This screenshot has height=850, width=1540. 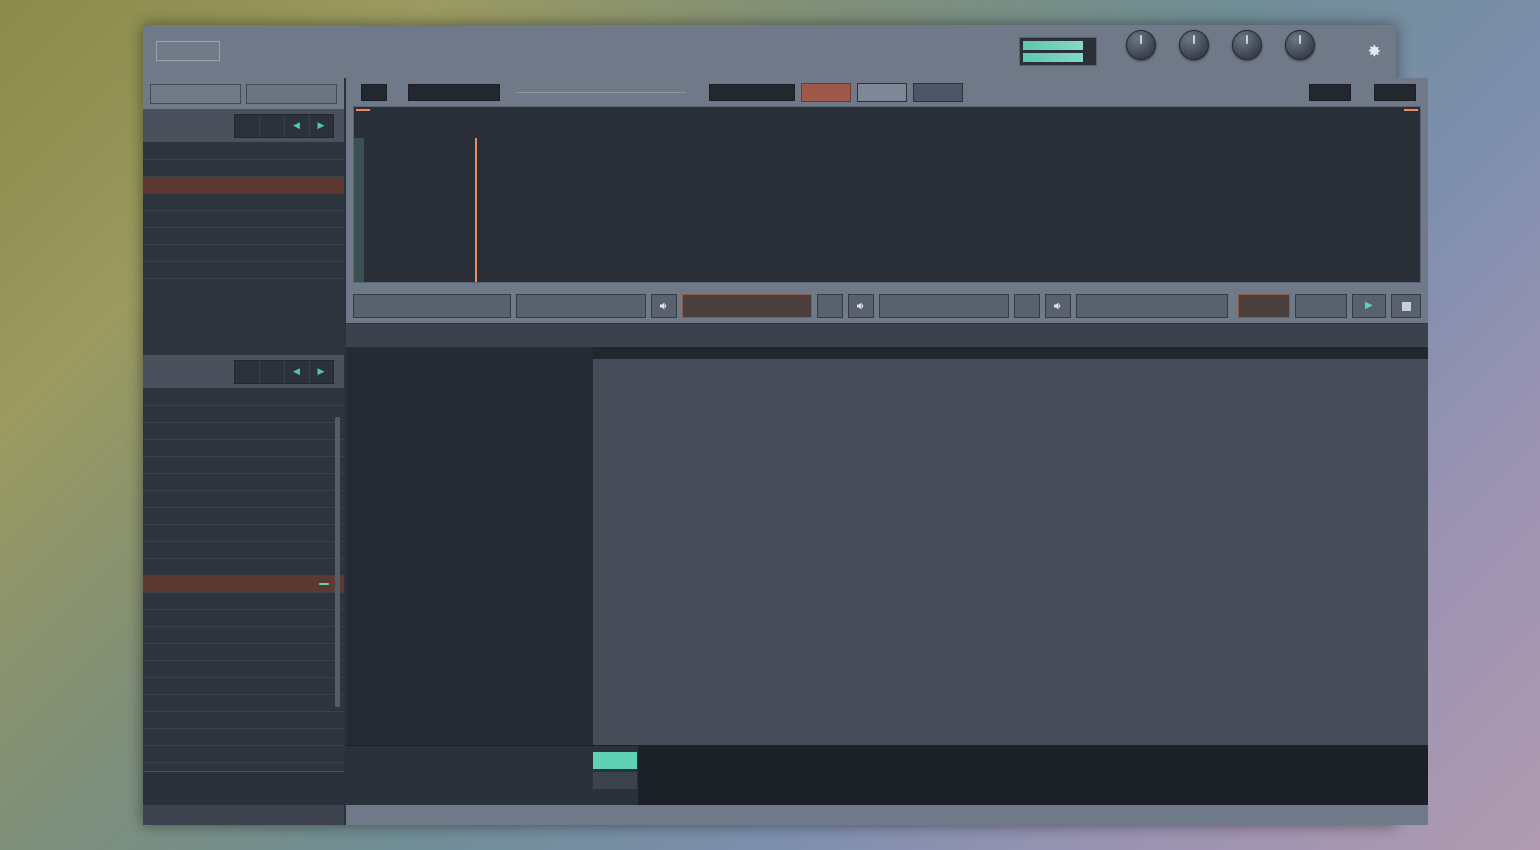 I want to click on tab-bass-sequencer, so click(x=944, y=306).